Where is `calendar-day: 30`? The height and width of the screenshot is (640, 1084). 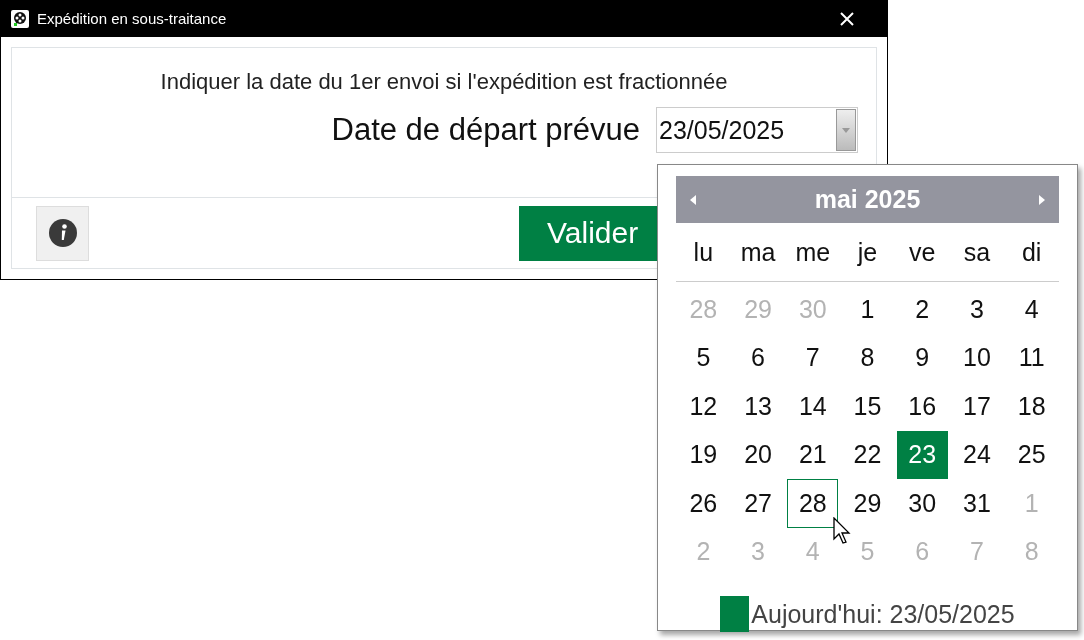 calendar-day: 30 is located at coordinates (922, 503).